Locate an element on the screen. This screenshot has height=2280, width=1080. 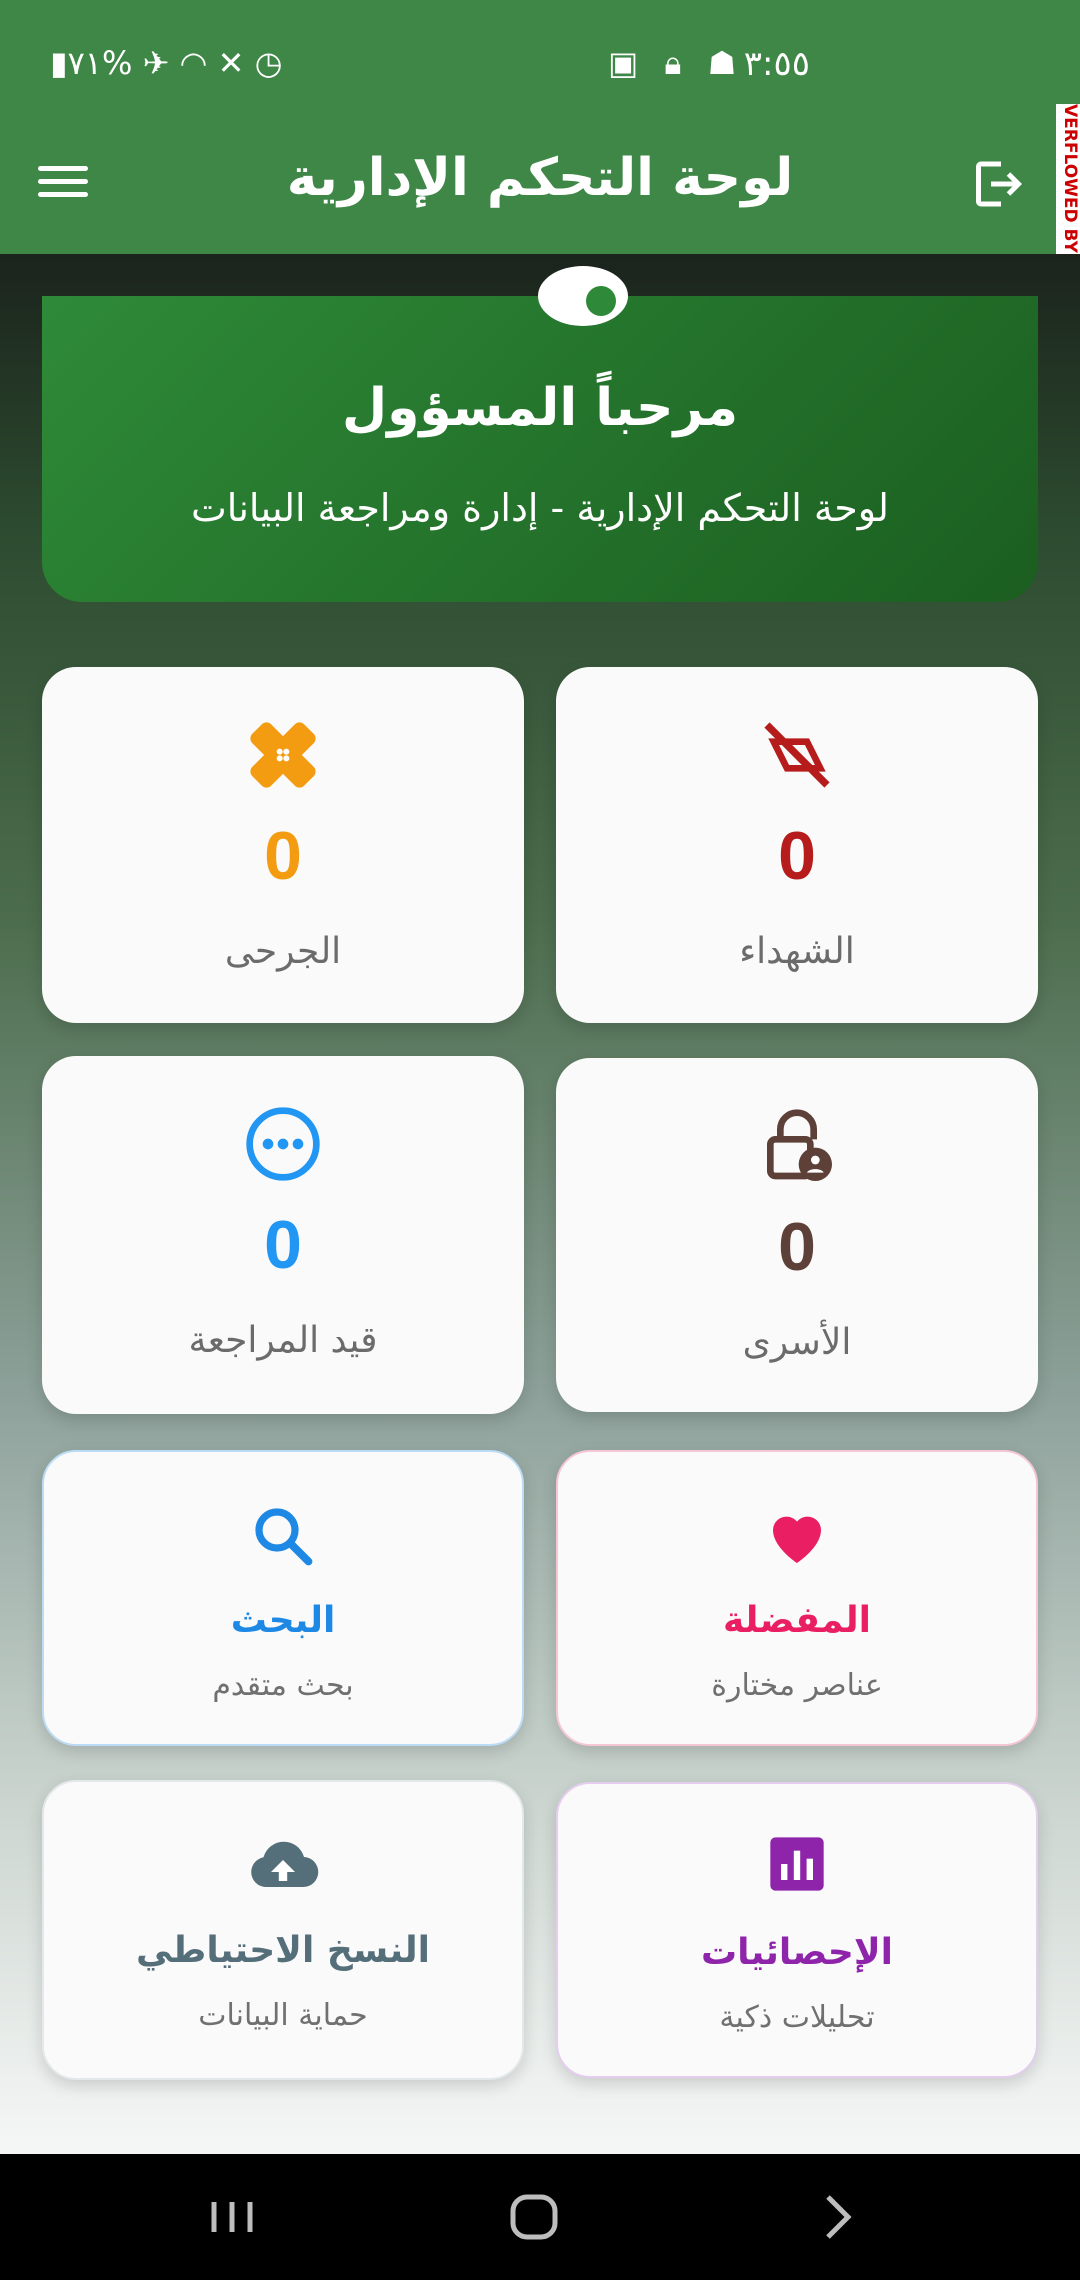
card-title: النسخ الاحتياطي is located at coordinates (283, 1950).